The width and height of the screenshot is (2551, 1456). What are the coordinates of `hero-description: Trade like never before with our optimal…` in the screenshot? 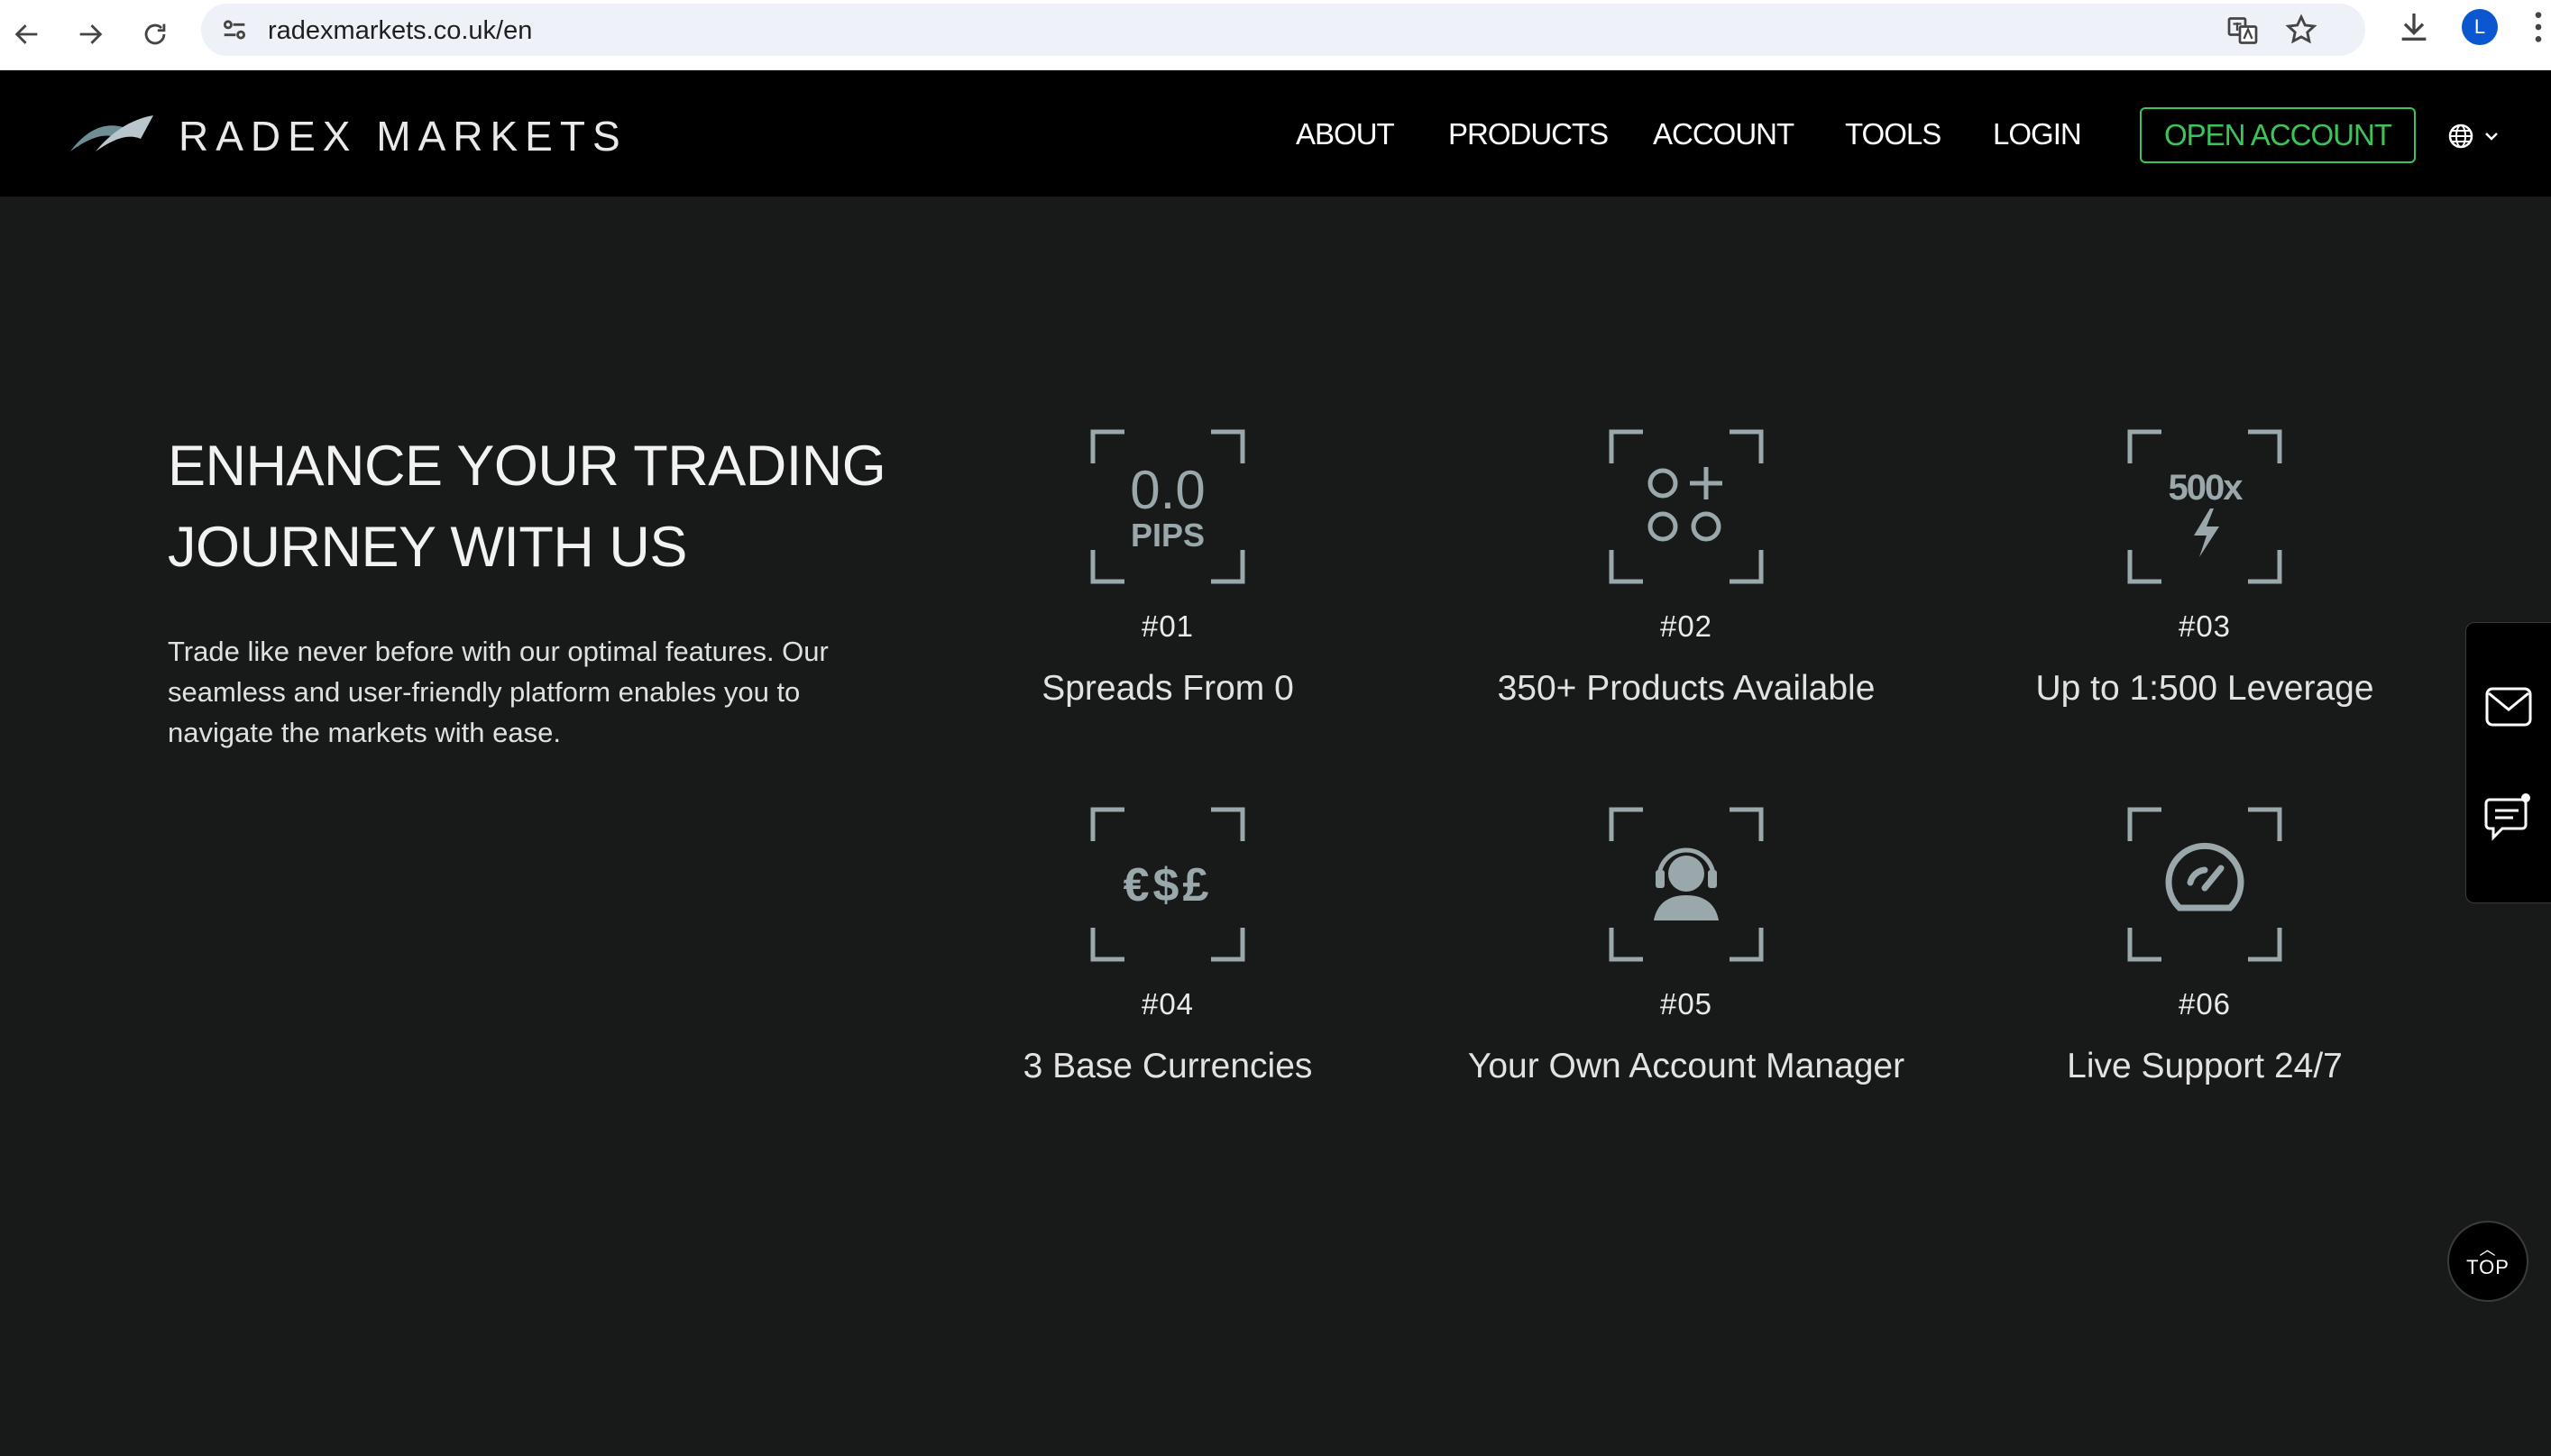 It's located at (498, 692).